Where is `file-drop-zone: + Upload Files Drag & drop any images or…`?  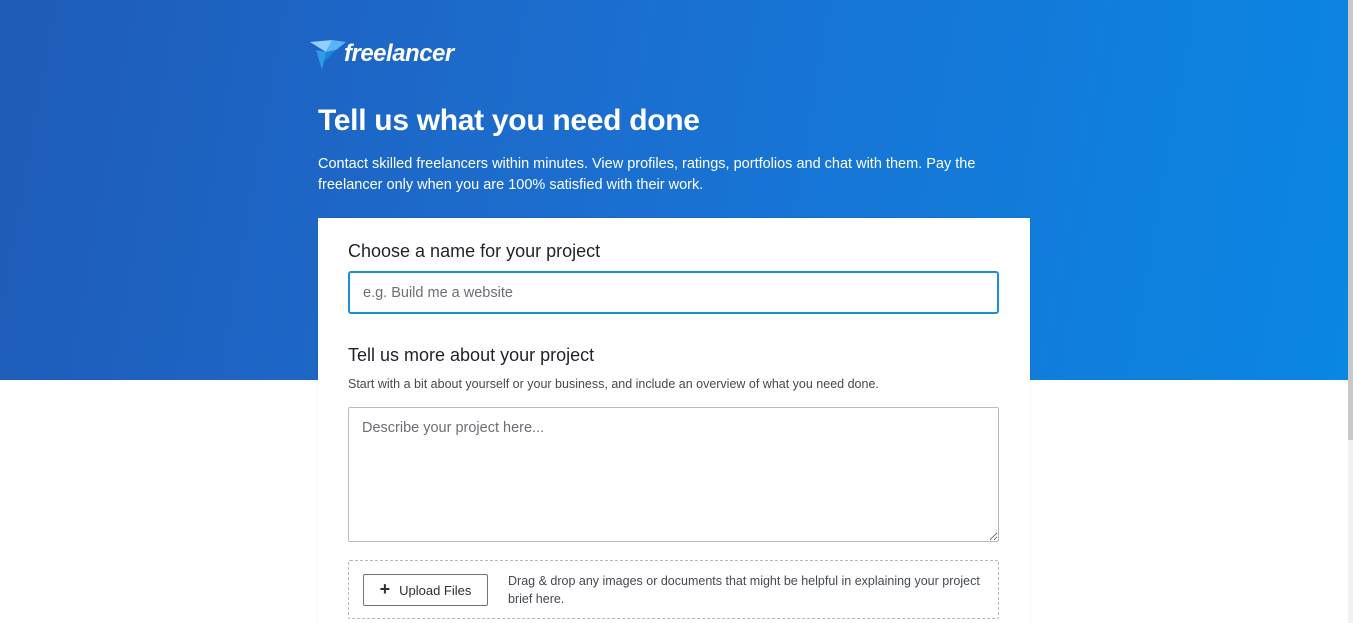 file-drop-zone: + Upload Files Drag & drop any images or… is located at coordinates (673, 589).